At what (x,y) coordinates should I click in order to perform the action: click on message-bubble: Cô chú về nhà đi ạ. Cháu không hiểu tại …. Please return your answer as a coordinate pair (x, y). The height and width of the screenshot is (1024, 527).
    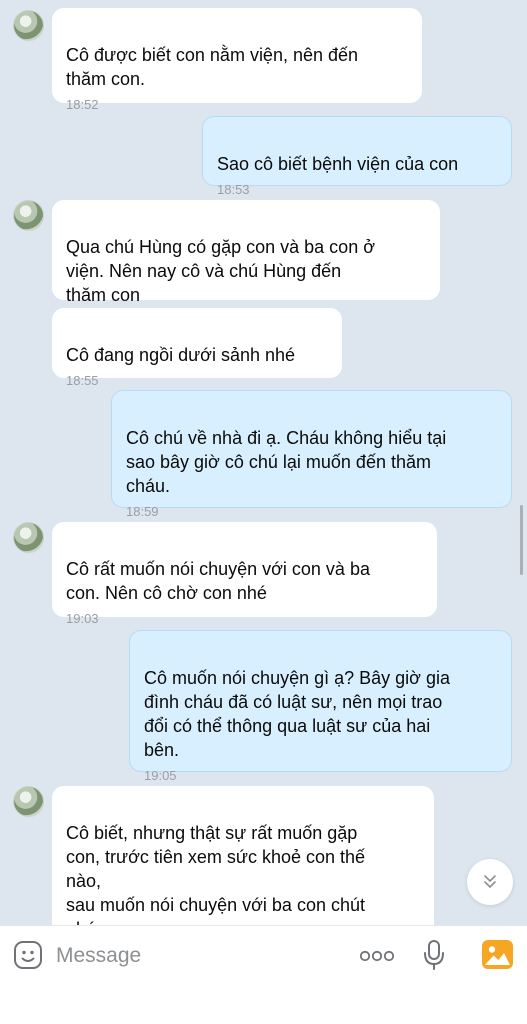
    Looking at the image, I should click on (311, 454).